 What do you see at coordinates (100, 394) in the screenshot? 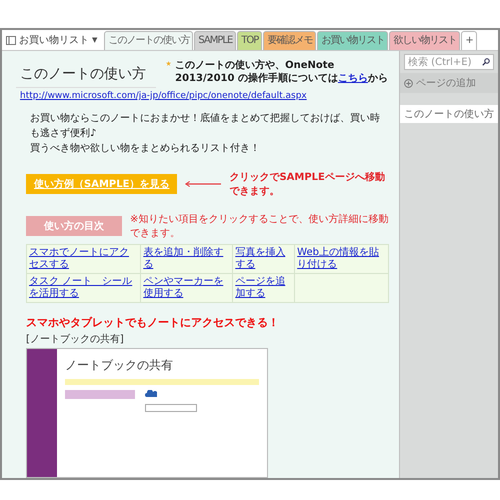
I see `selected-item` at bounding box center [100, 394].